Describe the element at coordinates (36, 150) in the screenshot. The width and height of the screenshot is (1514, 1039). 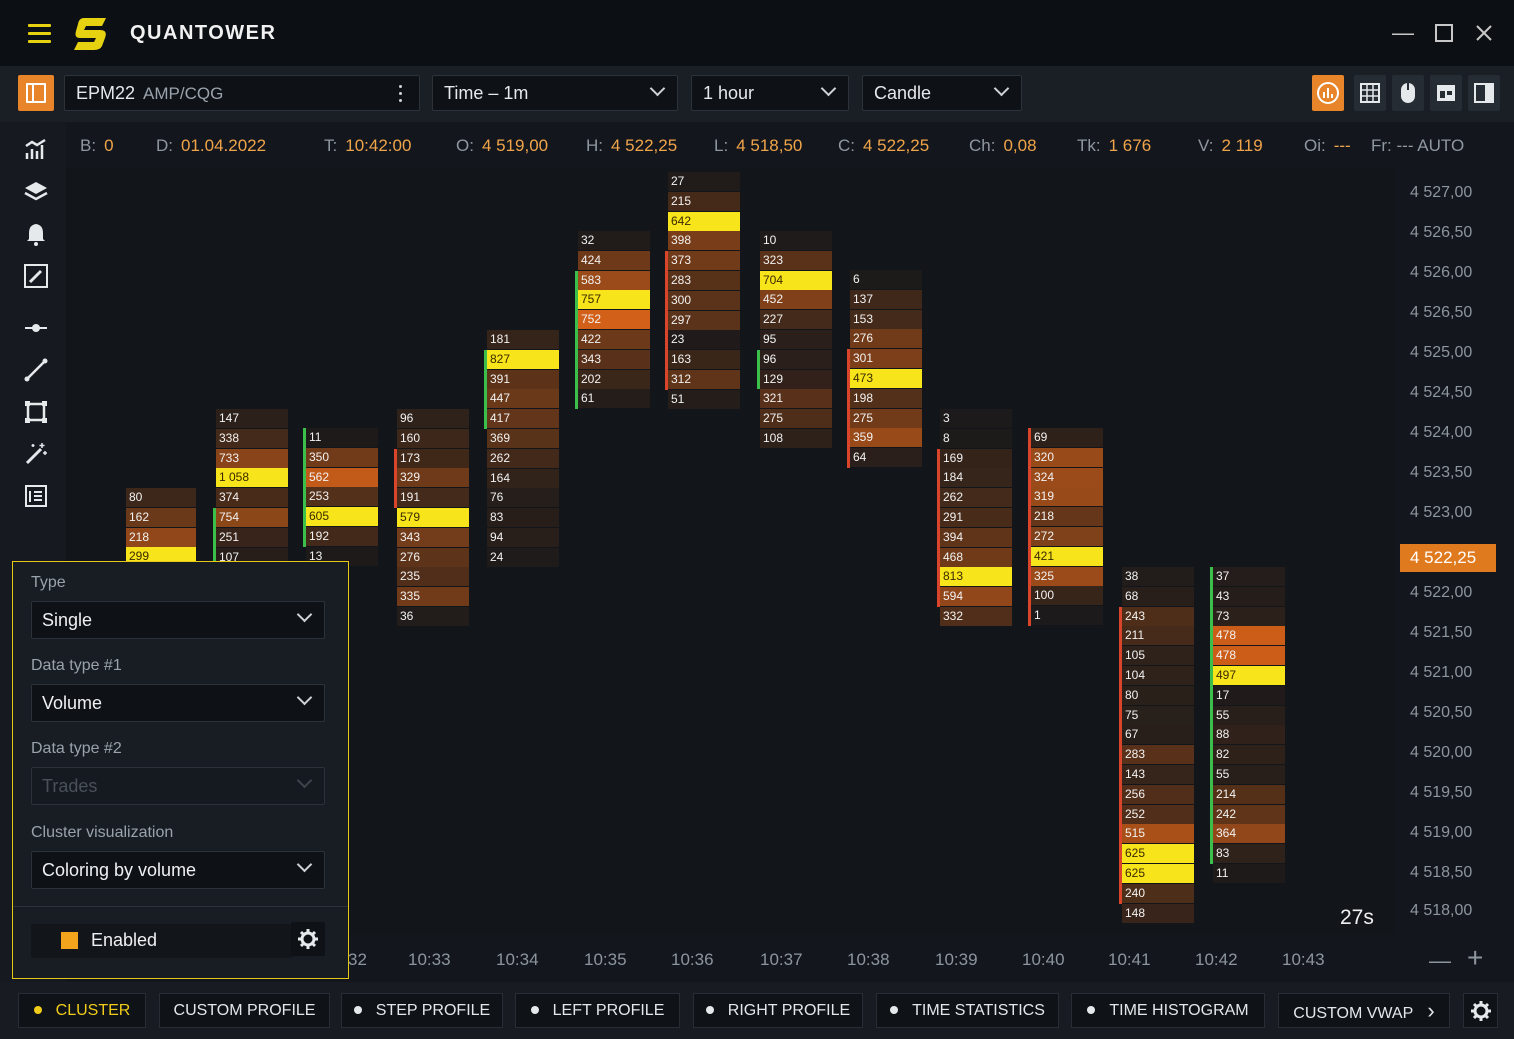
I see `indicators-button` at that location.